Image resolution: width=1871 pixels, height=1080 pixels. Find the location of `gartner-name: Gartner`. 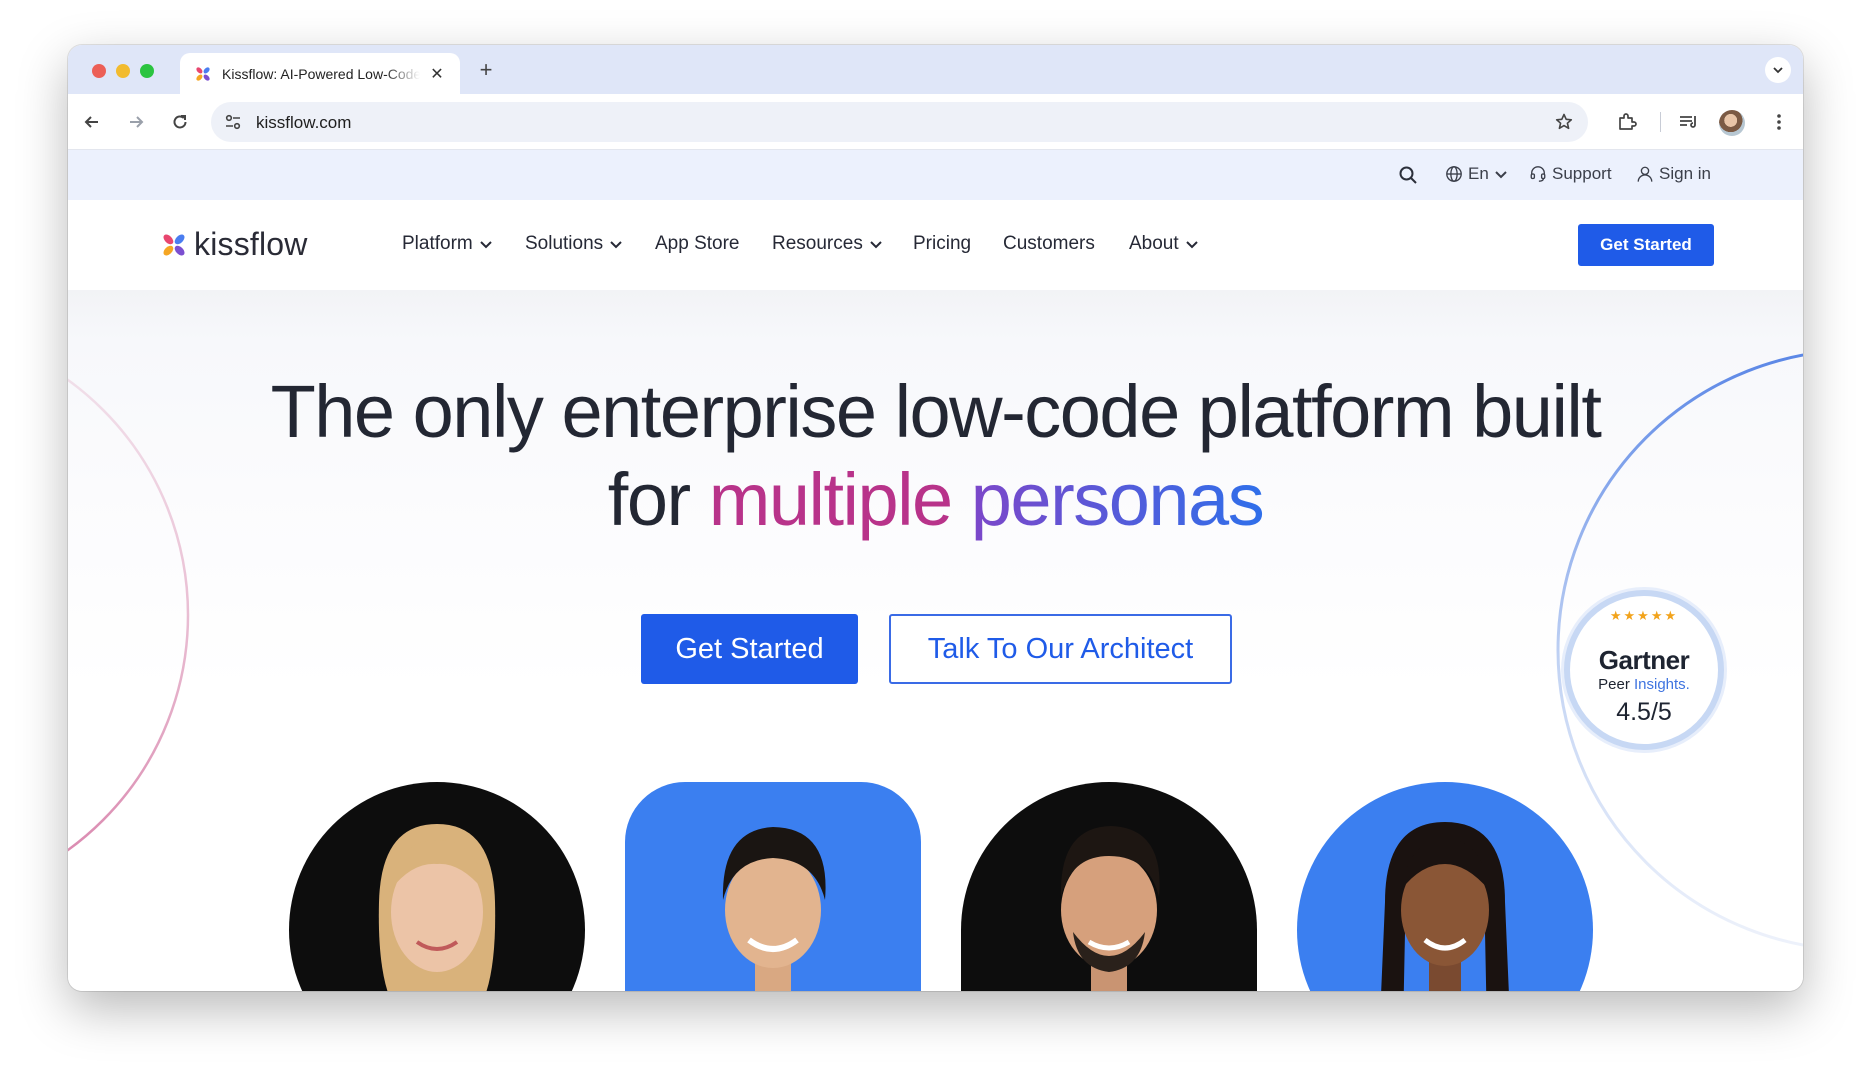

gartner-name: Gartner is located at coordinates (1644, 660).